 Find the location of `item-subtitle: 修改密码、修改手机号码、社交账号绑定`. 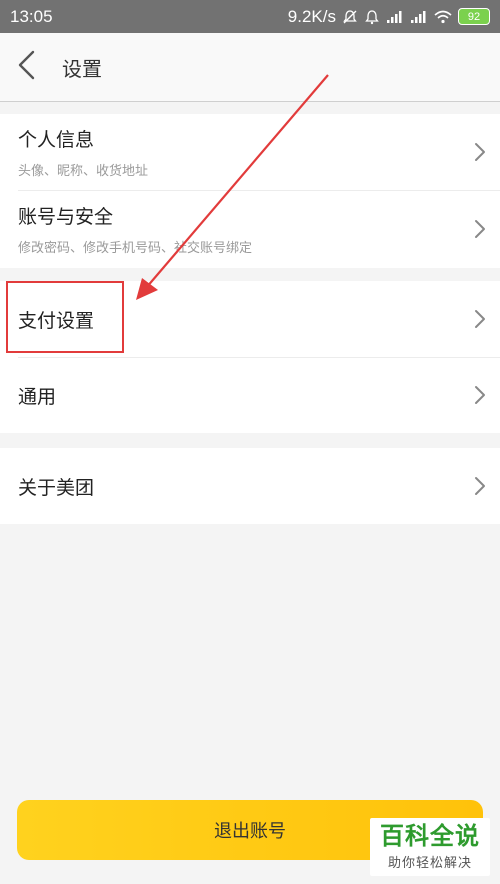

item-subtitle: 修改密码、修改手机号码、社交账号绑定 is located at coordinates (135, 248).